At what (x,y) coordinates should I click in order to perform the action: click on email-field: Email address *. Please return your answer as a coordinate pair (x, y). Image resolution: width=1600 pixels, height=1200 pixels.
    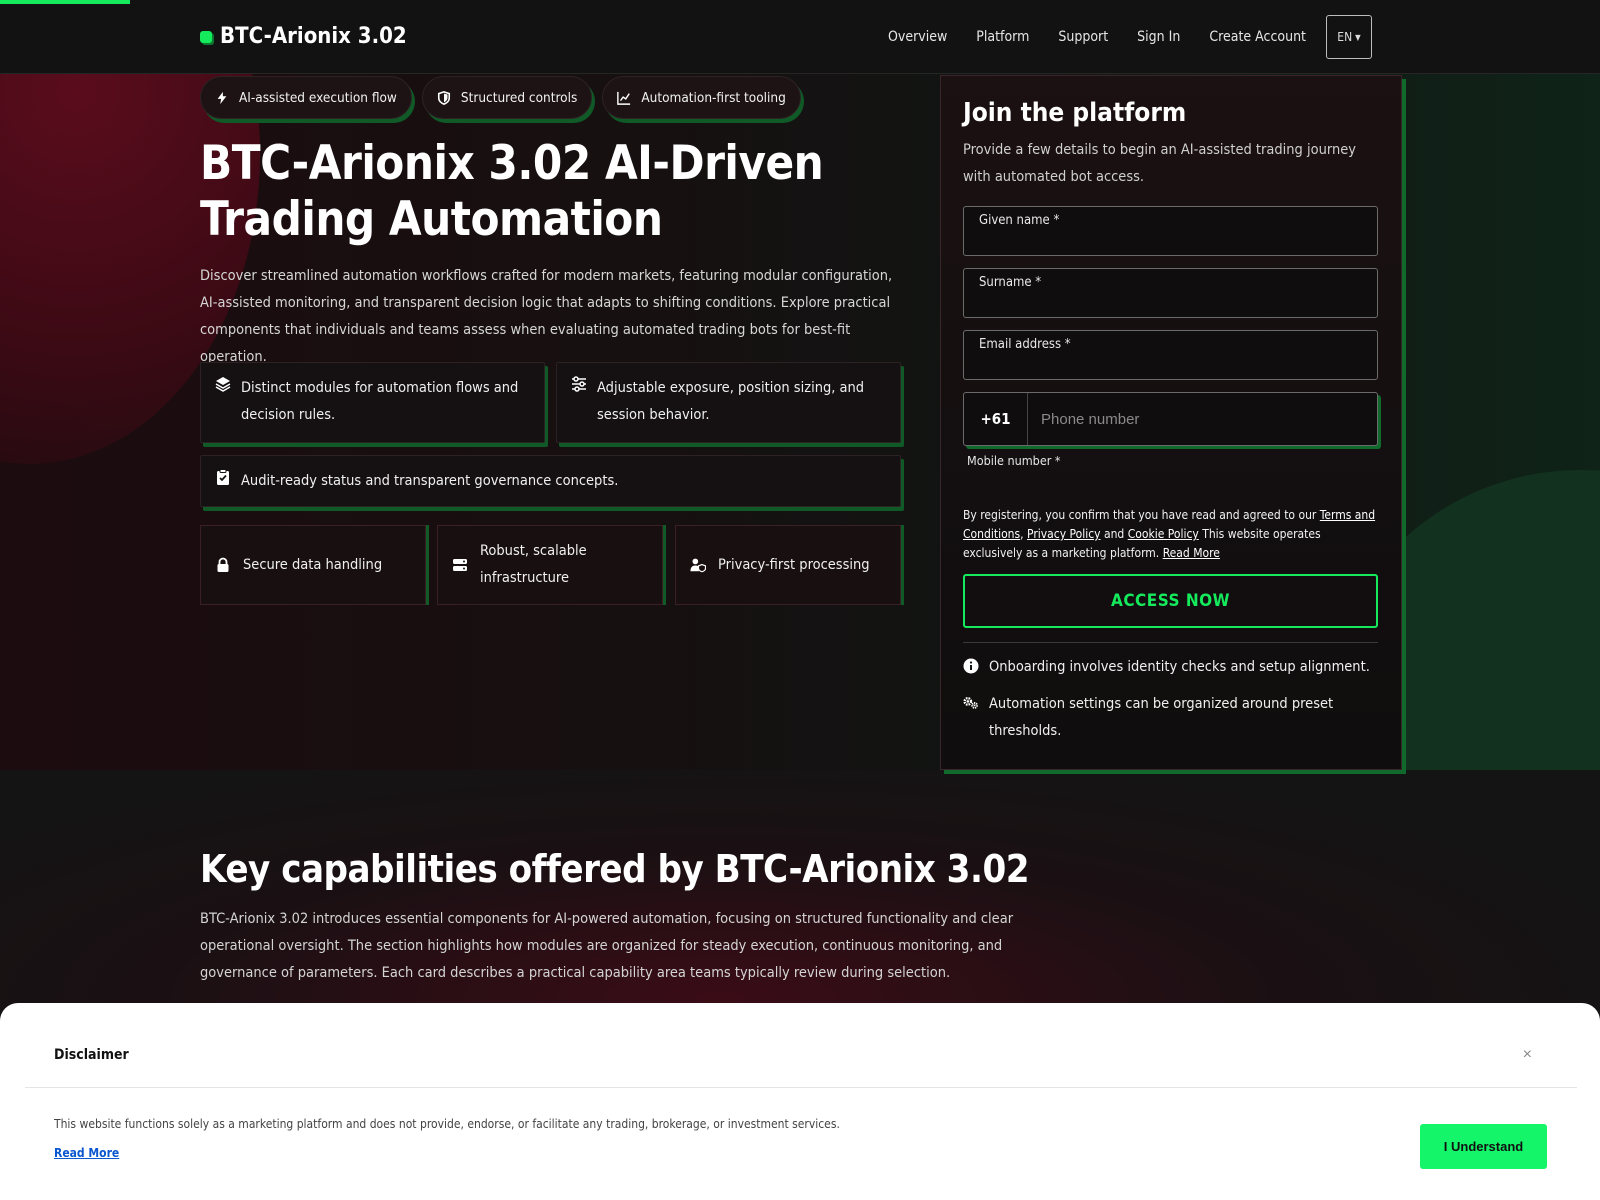
    Looking at the image, I should click on (1170, 355).